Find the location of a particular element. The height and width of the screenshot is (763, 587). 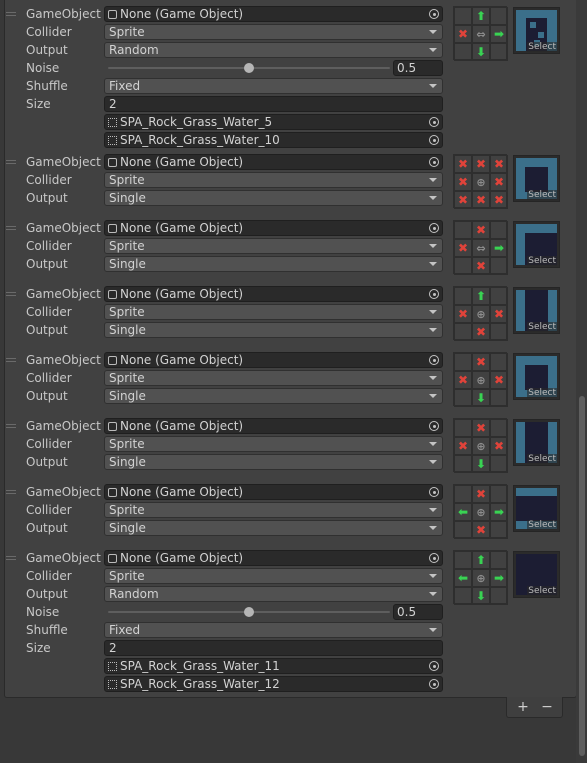

sprite-field: SPA_Rock_Grass_Water_12 is located at coordinates (273, 684).